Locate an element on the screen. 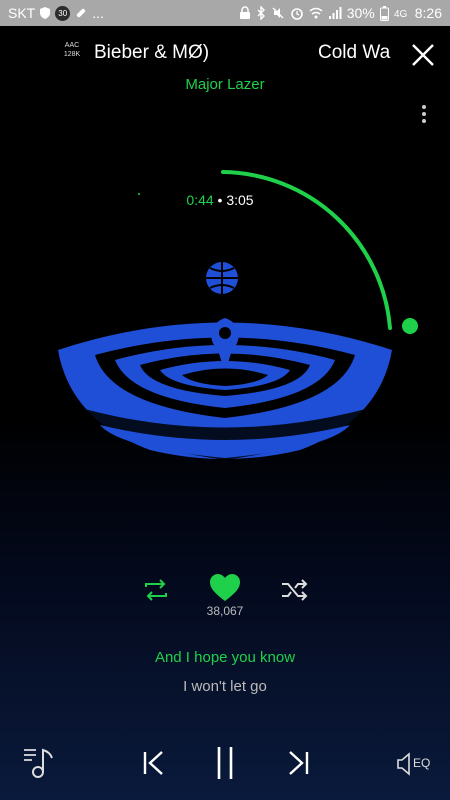  like-count: 38,067 is located at coordinates (225, 611).